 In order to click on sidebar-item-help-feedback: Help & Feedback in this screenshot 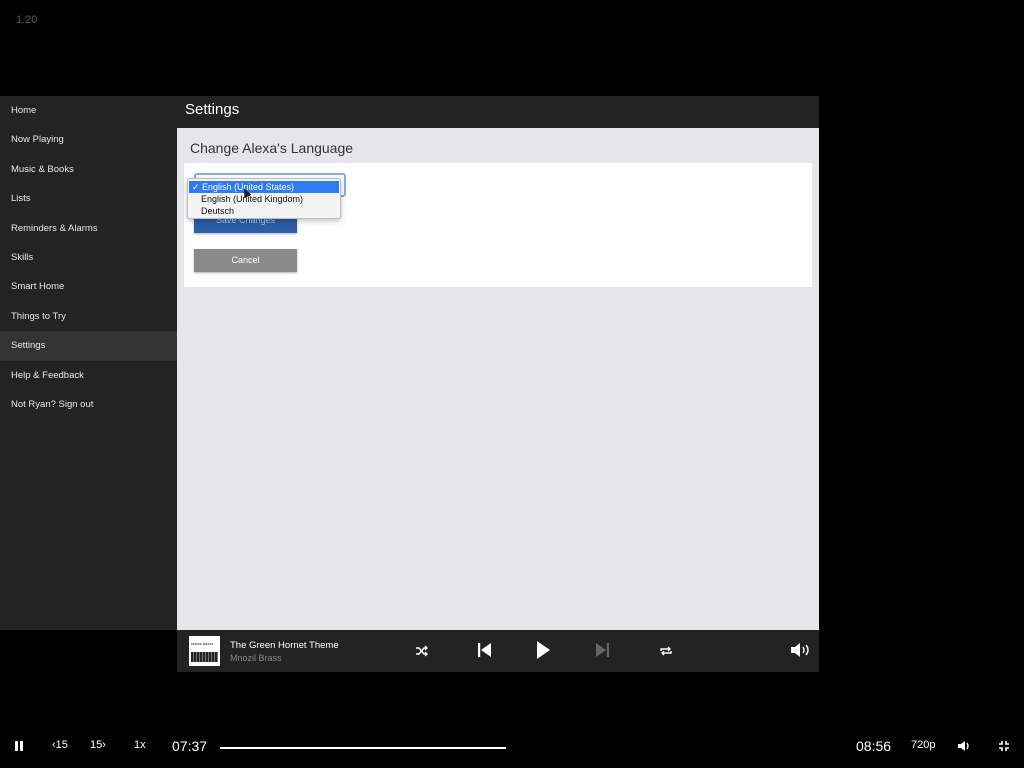, I will do `click(88, 375)`.